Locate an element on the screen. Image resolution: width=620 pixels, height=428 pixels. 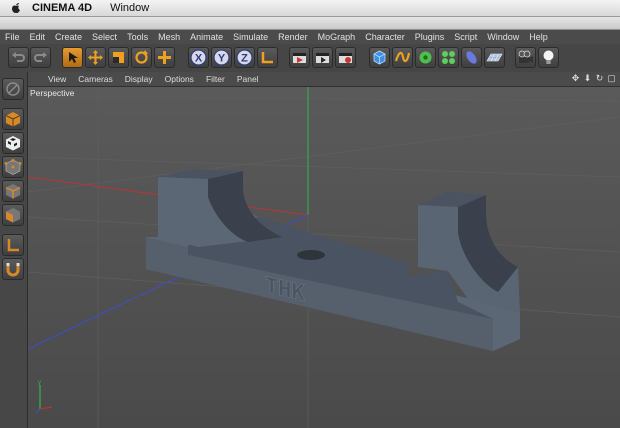
light-button is located at coordinates (548, 57).